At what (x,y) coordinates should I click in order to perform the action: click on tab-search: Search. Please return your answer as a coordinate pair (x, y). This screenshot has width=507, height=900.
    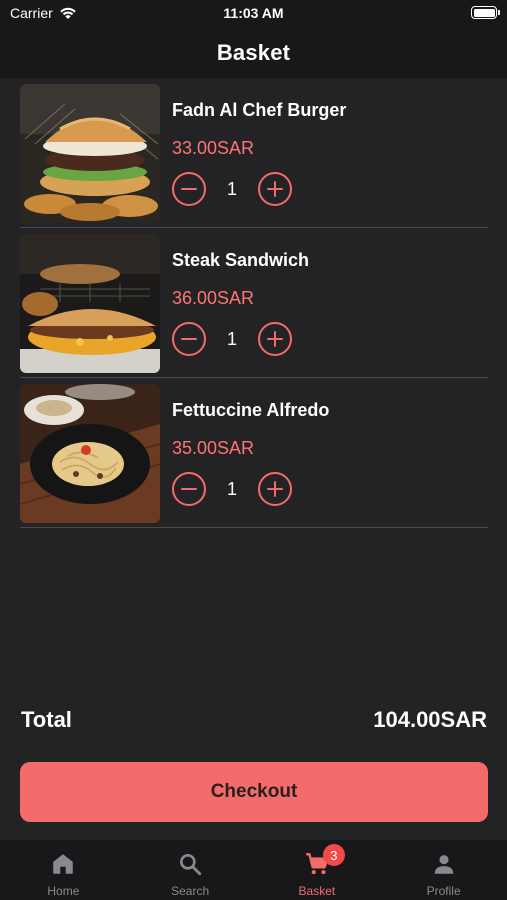
    Looking at the image, I should click on (190, 870).